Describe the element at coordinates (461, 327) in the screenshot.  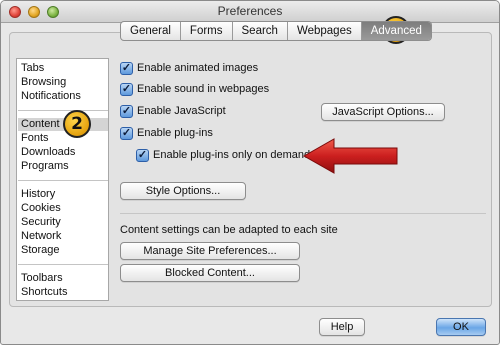
I see `ok-button: OK` at that location.